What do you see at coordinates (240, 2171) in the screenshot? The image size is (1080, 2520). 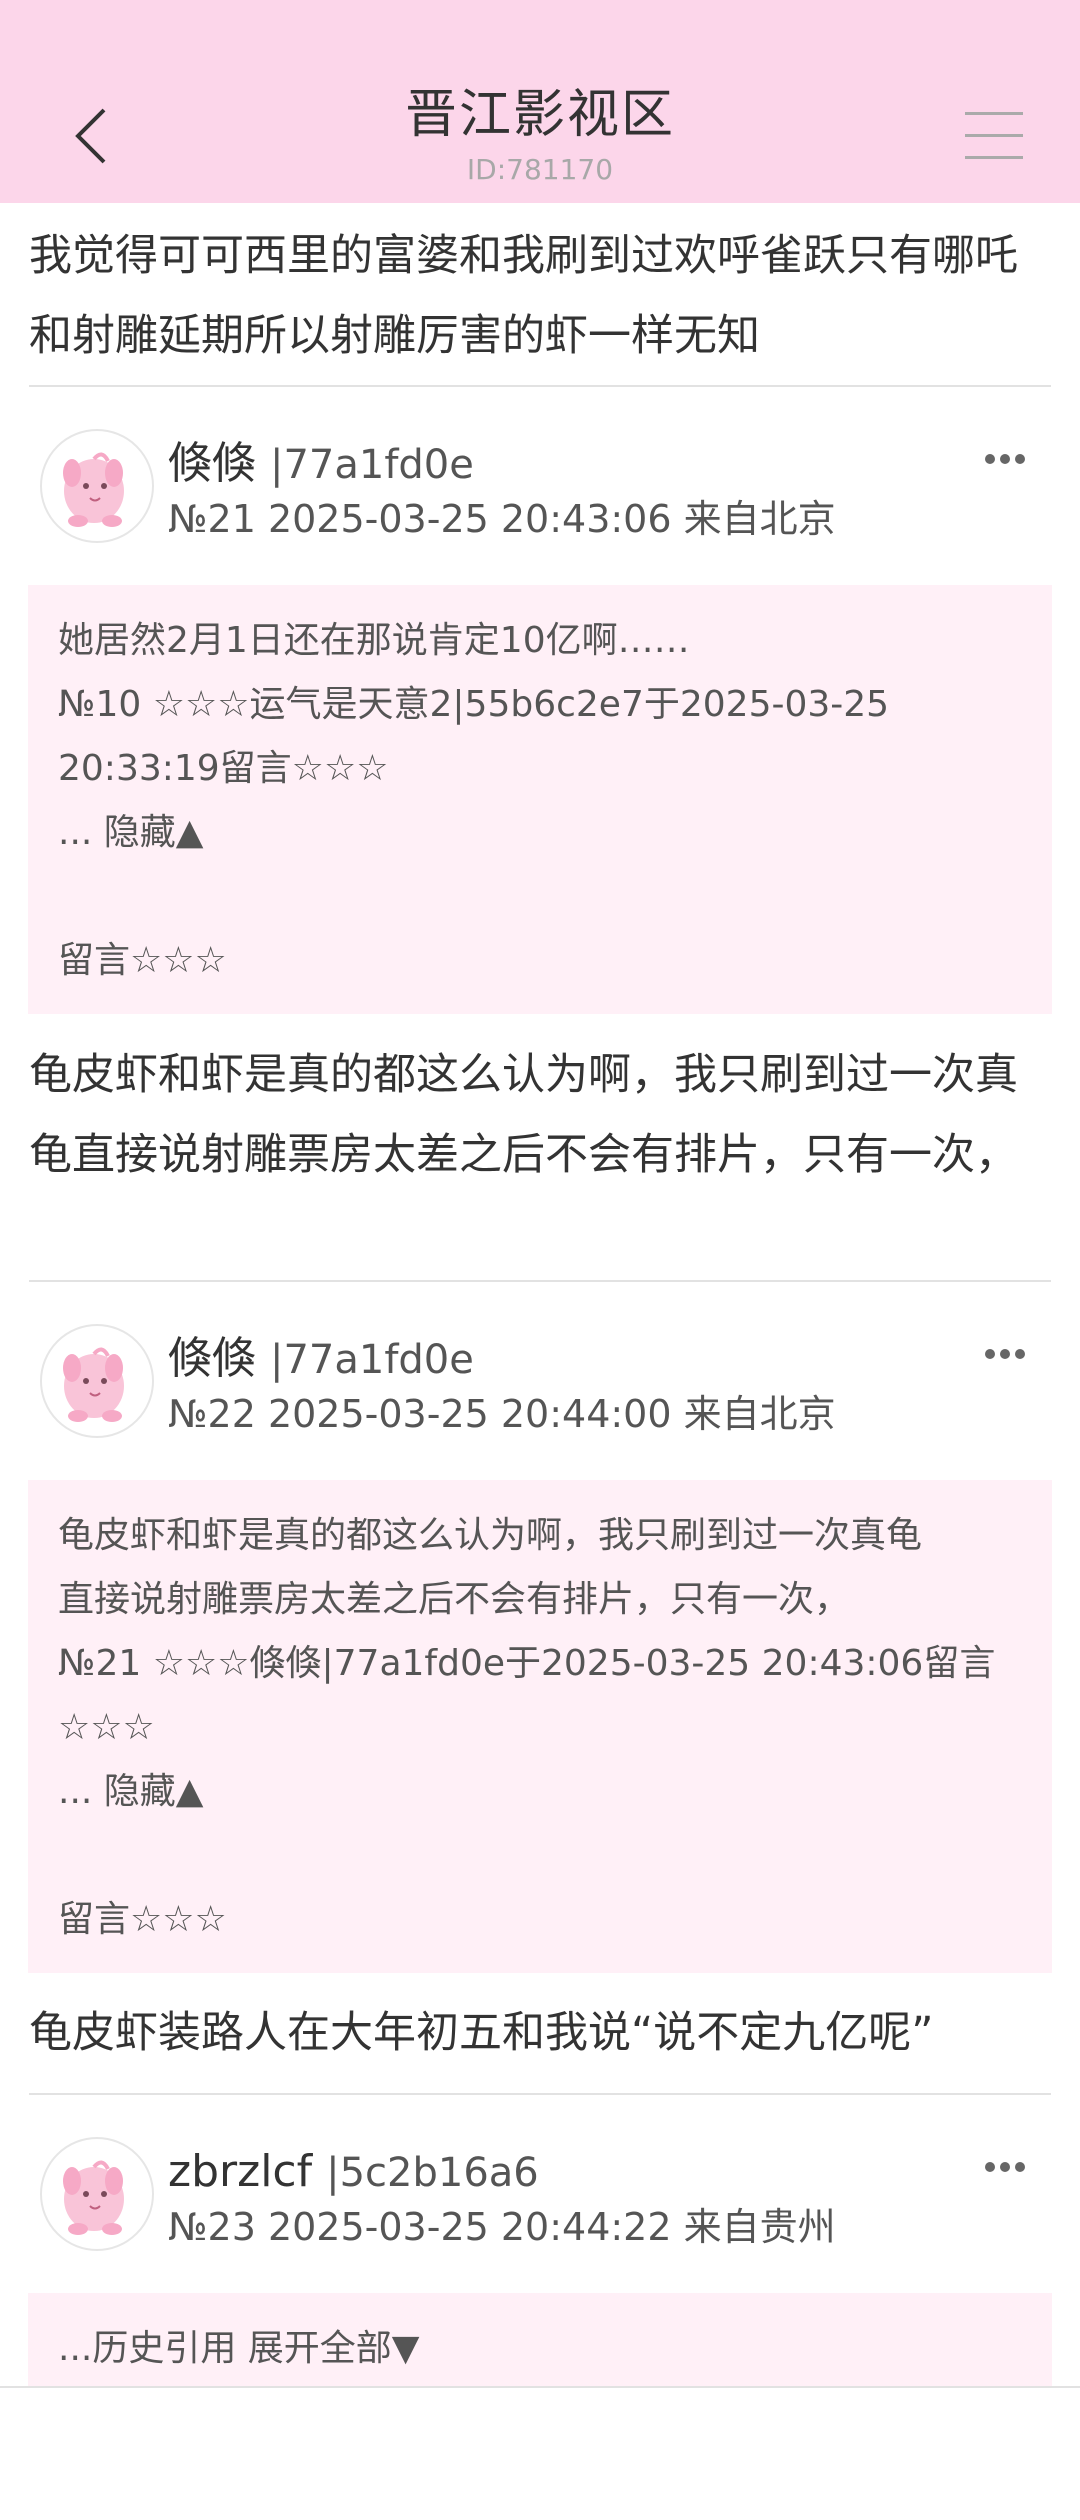 I see `user-name: zbrzlcf` at bounding box center [240, 2171].